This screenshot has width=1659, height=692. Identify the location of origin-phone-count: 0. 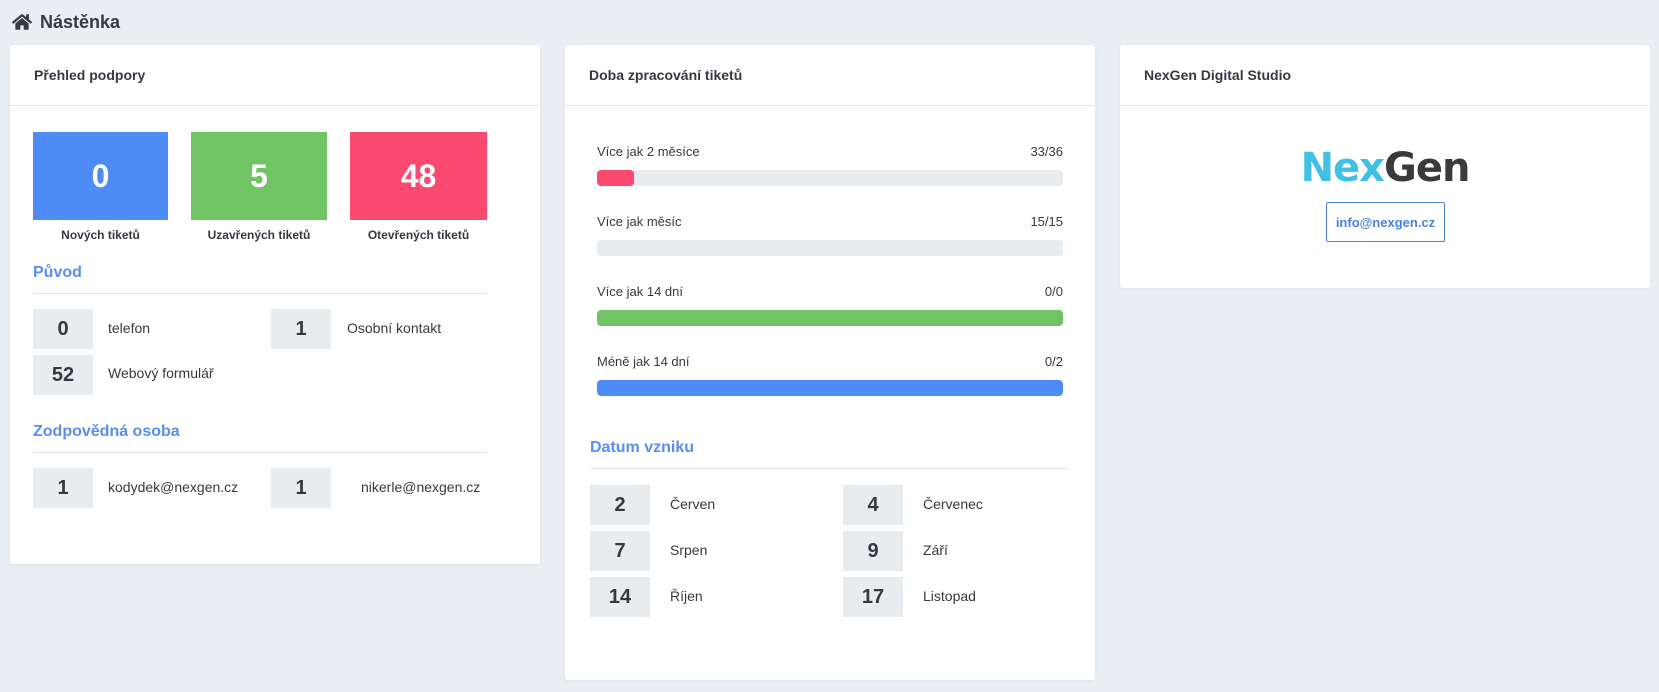
(63, 329).